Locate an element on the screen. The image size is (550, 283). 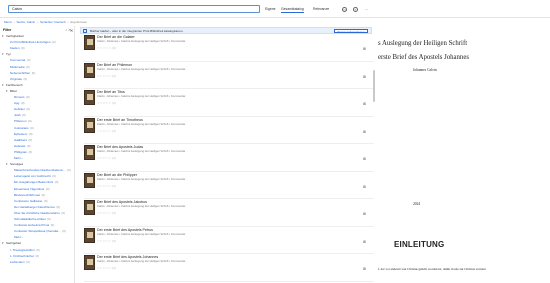
filter-item: Multimedia (0) is located at coordinates (37, 67).